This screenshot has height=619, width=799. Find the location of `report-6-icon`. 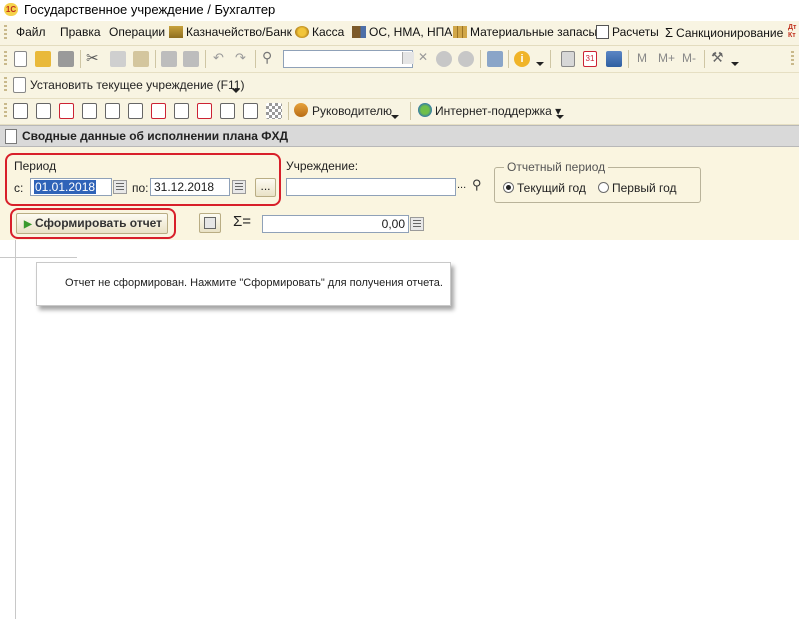

report-6-icon is located at coordinates (135, 111).